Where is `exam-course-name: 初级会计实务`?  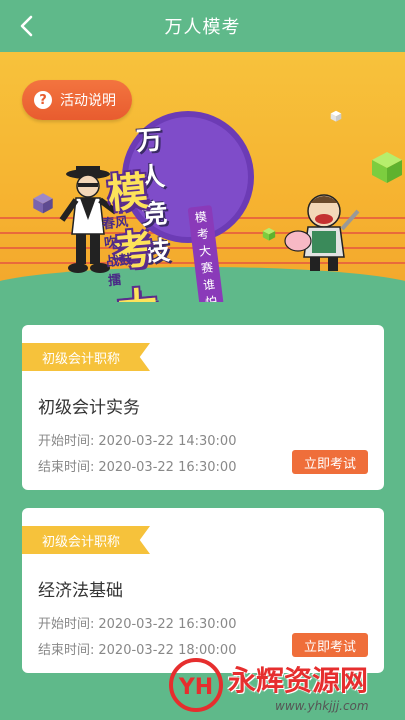
exam-course-name: 初级会计实务 is located at coordinates (89, 408).